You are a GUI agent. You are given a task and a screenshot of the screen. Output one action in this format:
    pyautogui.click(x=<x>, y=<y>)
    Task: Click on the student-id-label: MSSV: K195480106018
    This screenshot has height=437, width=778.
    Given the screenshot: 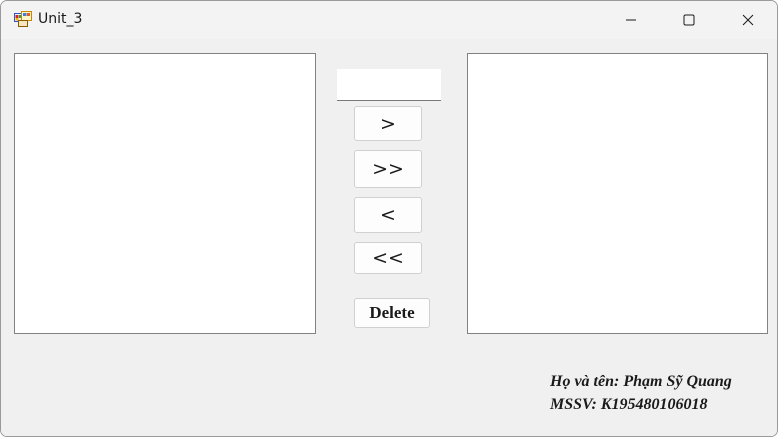 What is the action you would take?
    pyautogui.click(x=629, y=404)
    